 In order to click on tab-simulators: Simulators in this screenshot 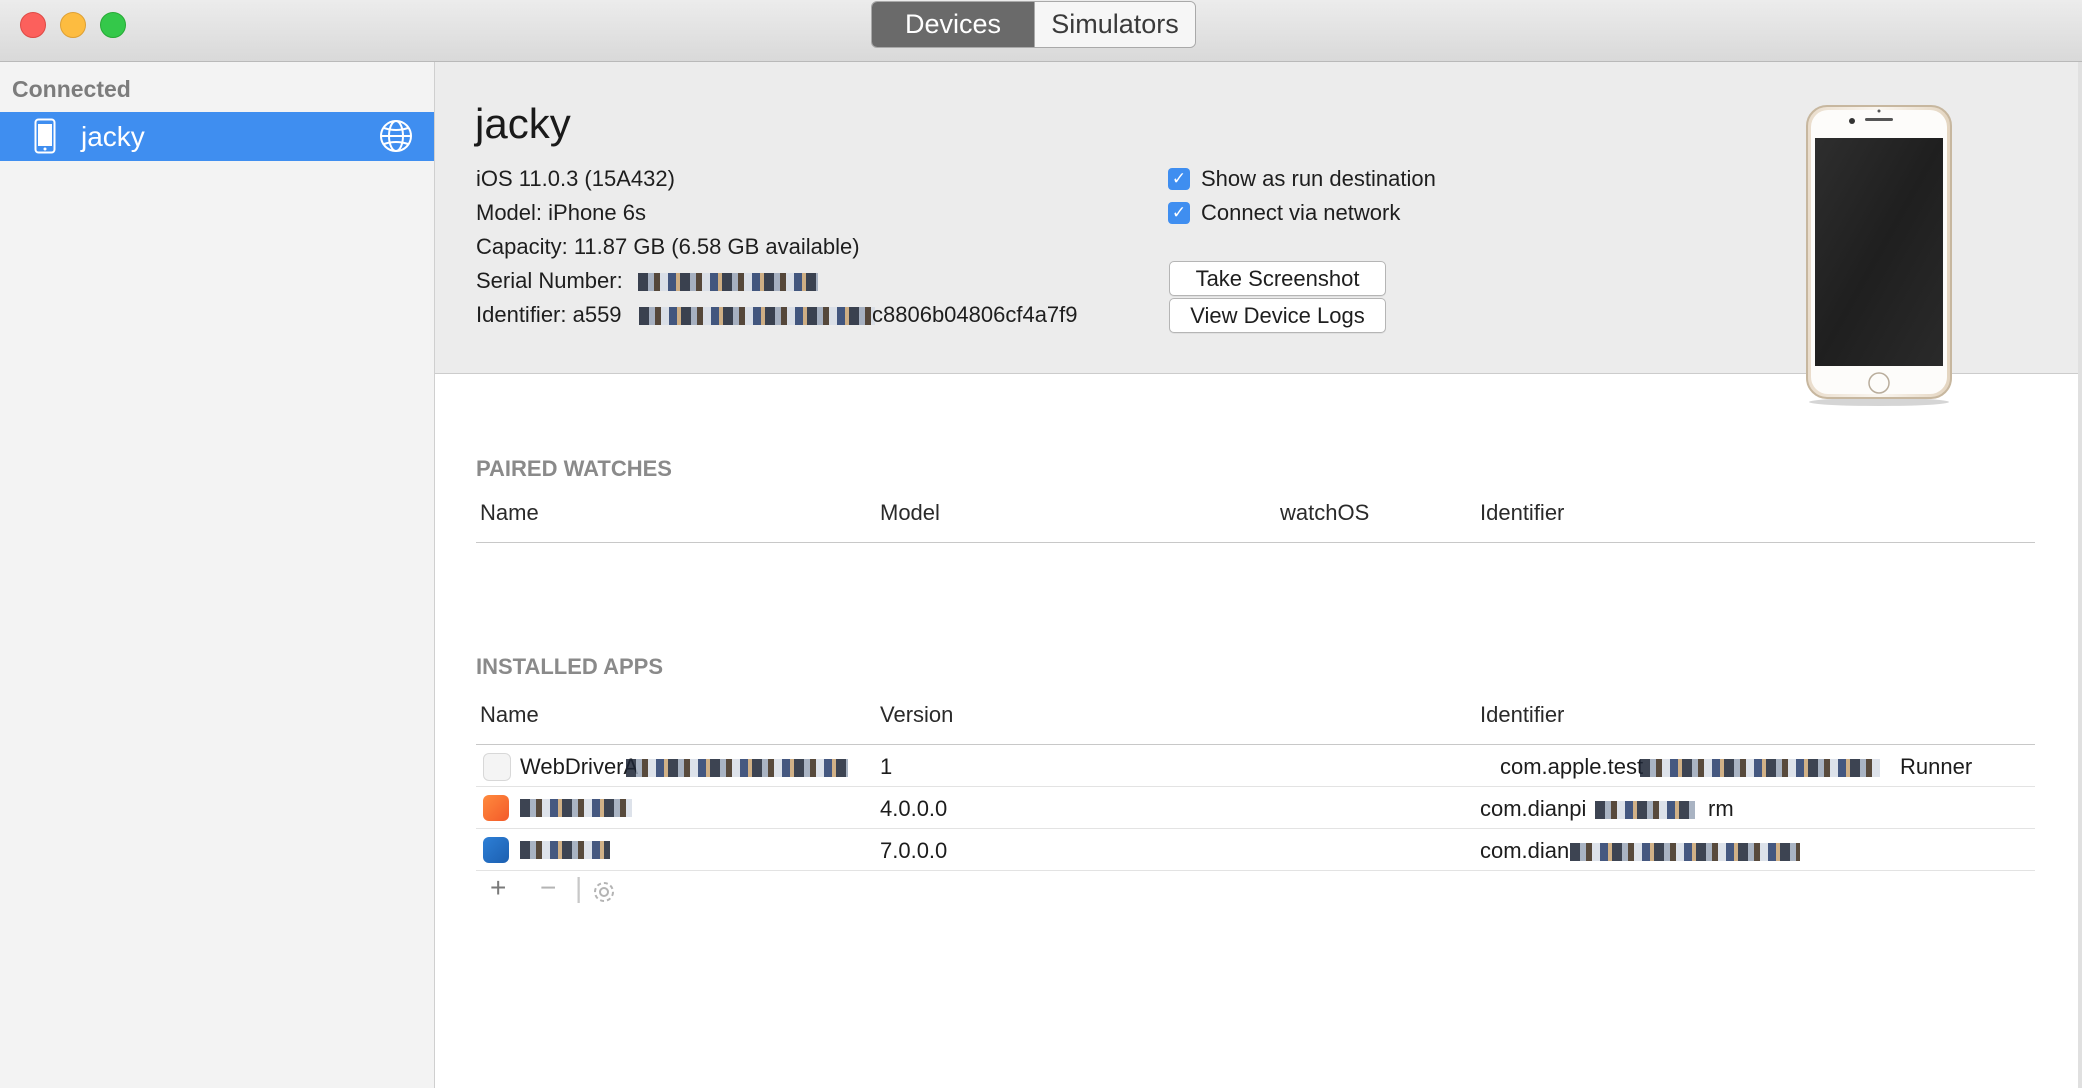, I will do `click(1114, 24)`.